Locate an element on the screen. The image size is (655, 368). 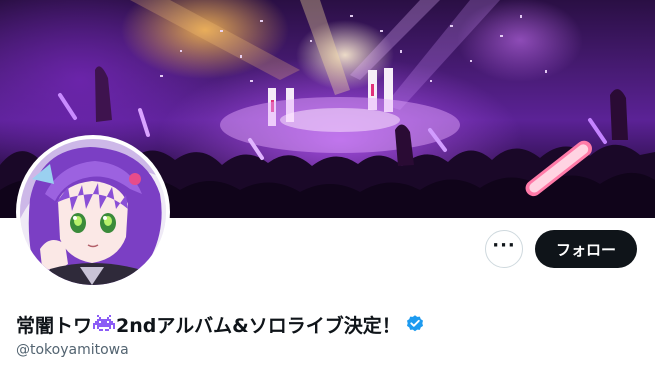
display-name: 常闇トワ 2ndアルバム&ソロライブ決定！ is located at coordinates (220, 324).